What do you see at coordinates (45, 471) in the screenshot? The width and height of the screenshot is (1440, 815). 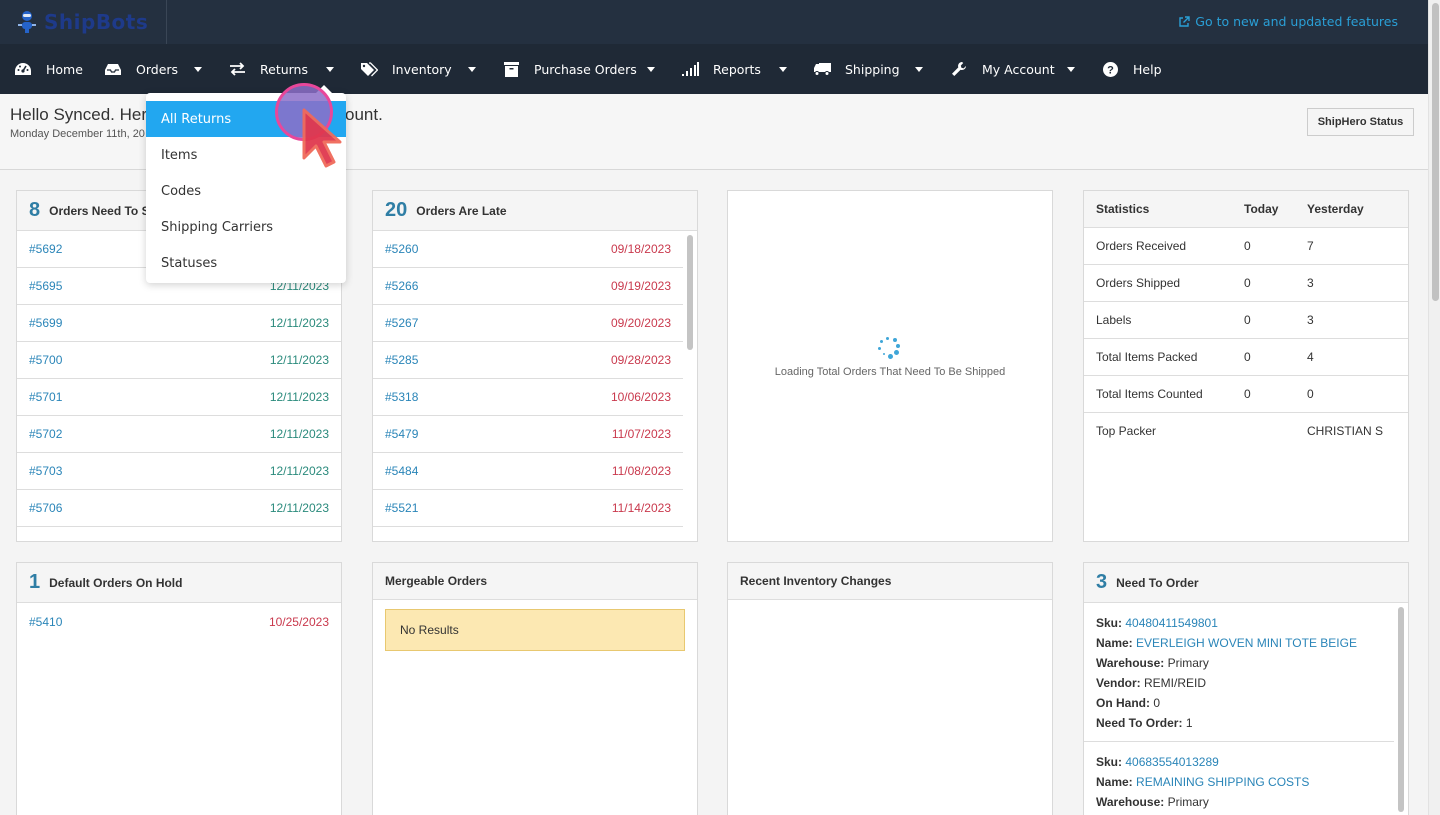 I see `order-link: #5703` at bounding box center [45, 471].